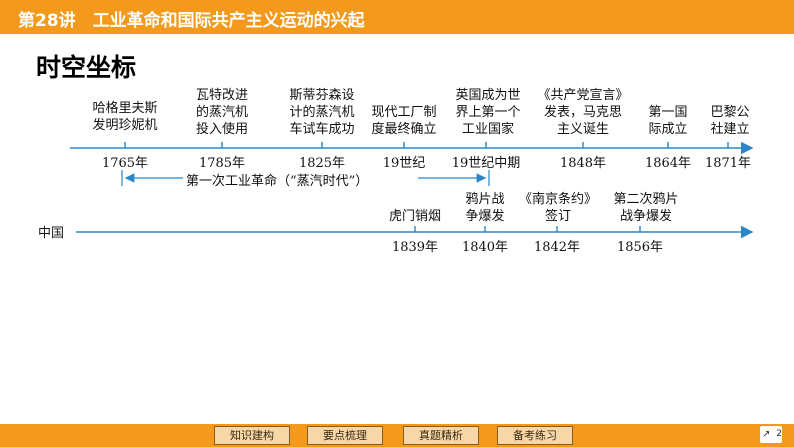 This screenshot has width=794, height=447. What do you see at coordinates (415, 247) in the screenshot?
I see `year-1839: 1839年` at bounding box center [415, 247].